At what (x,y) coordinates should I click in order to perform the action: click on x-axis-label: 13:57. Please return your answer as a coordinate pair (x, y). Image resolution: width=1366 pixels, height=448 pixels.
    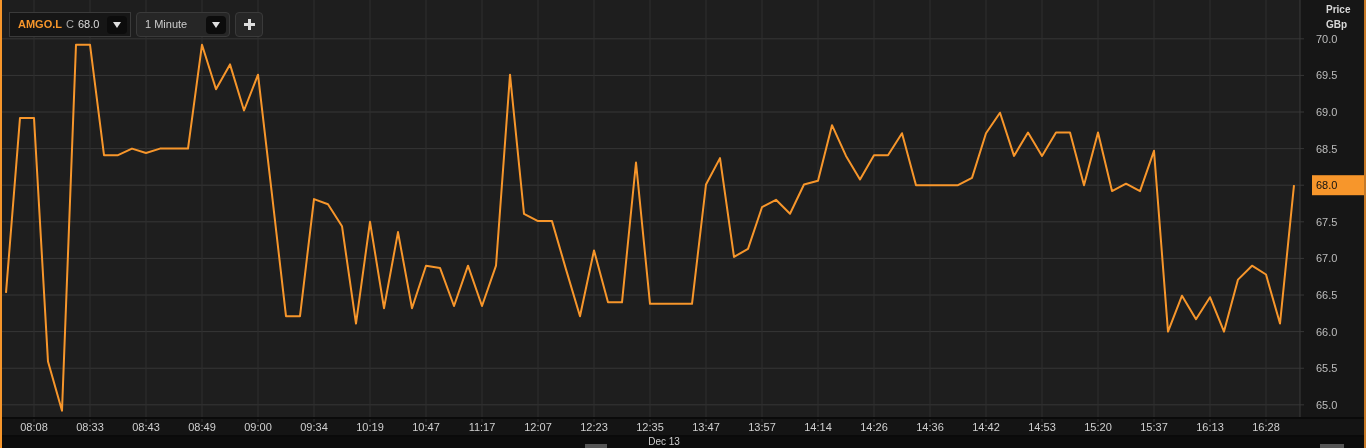
    Looking at the image, I should click on (762, 427).